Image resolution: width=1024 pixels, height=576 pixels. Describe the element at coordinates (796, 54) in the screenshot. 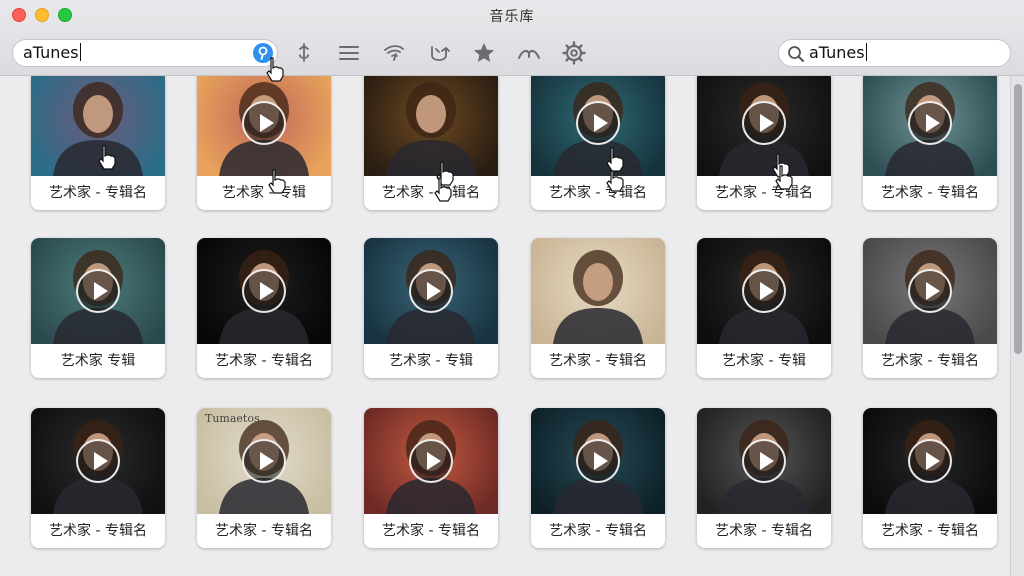

I see `search-icon` at that location.